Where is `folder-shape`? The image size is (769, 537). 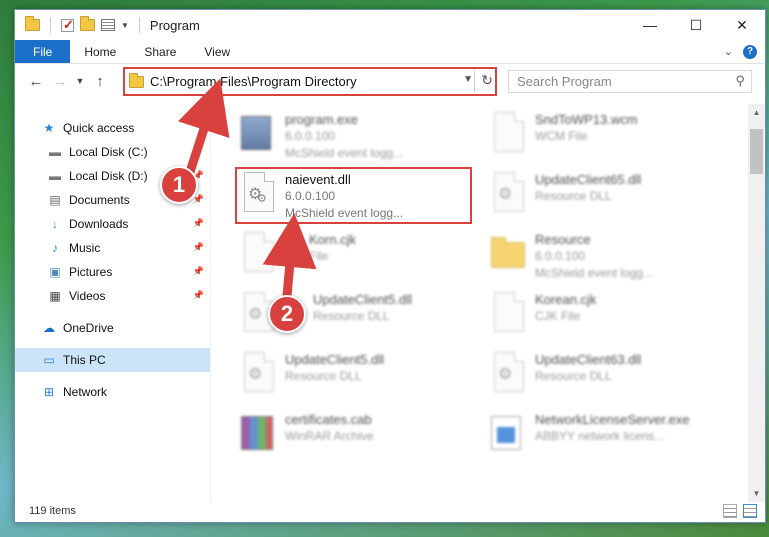 folder-shape is located at coordinates (508, 252).